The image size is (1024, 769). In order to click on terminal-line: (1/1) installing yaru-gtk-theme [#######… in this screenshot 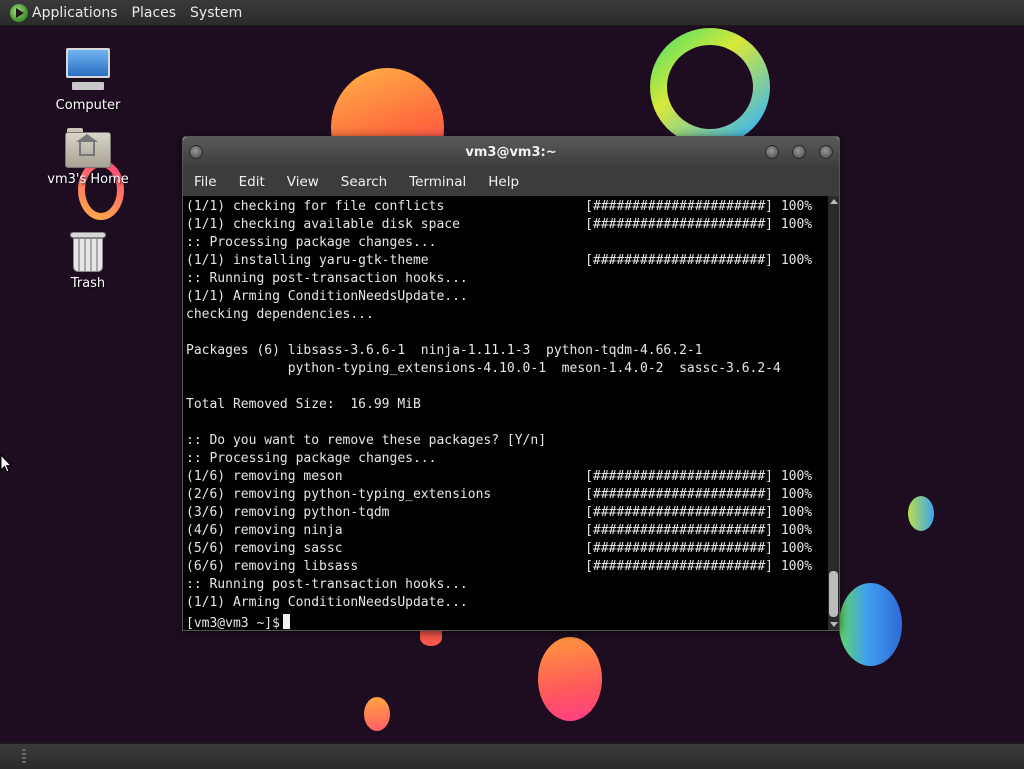, I will do `click(499, 260)`.